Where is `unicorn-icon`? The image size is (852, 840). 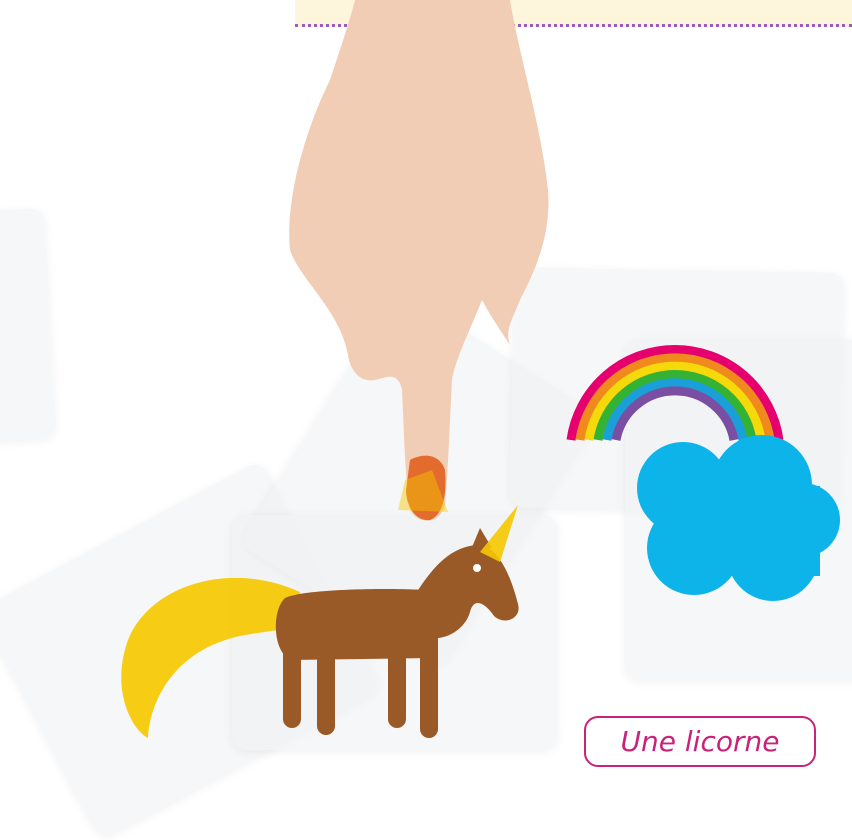
unicorn-icon is located at coordinates (320, 621).